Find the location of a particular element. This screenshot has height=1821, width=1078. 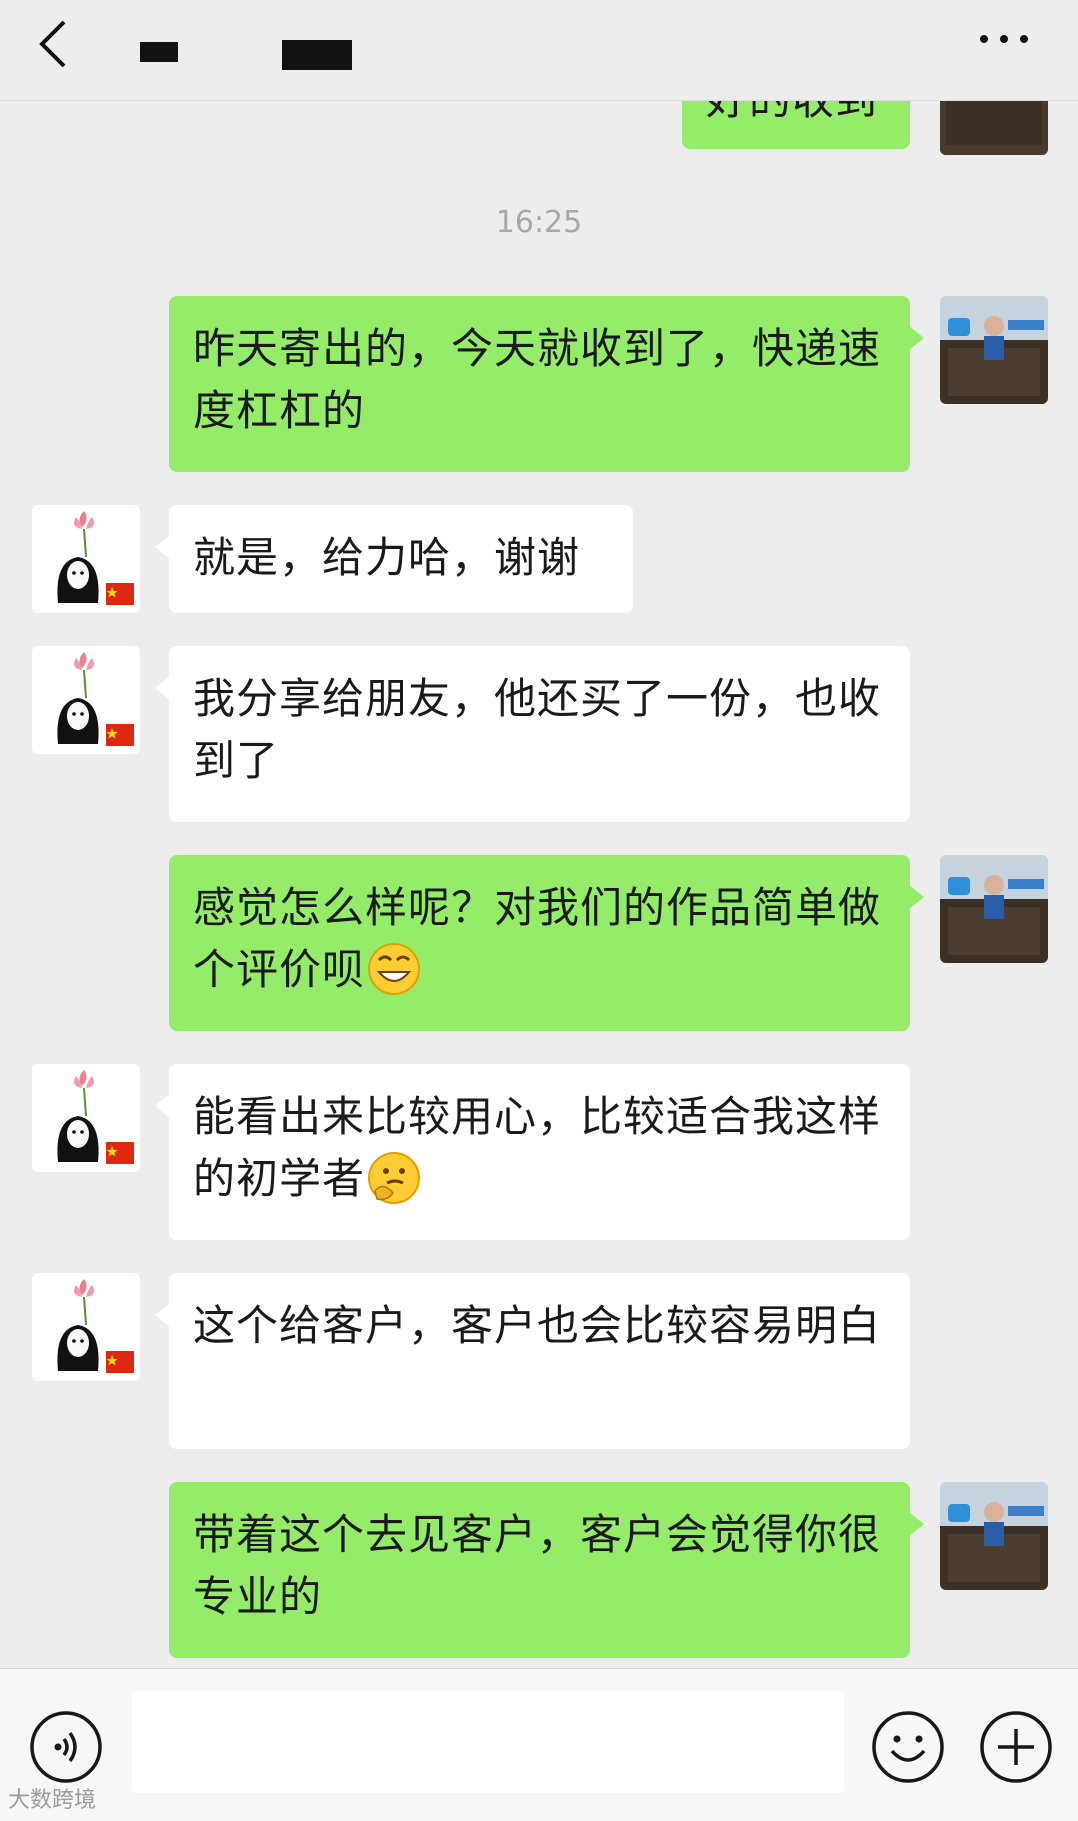

voice-icon is located at coordinates (66, 1747).